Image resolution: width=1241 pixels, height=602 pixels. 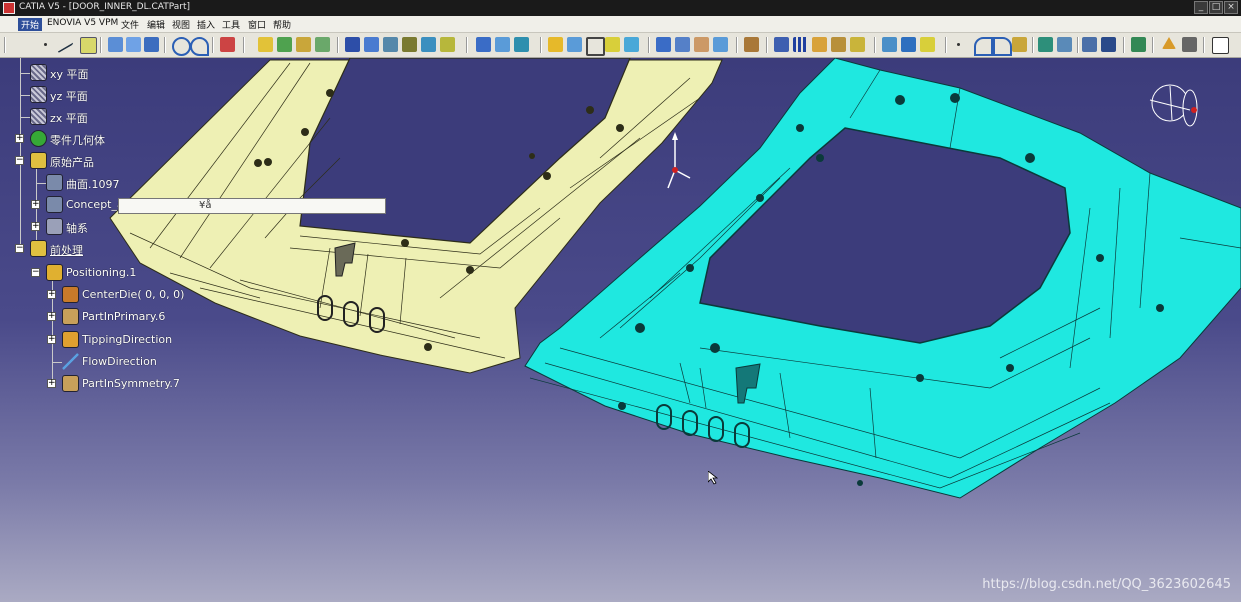 I want to click on knowledge-icon, so click(x=838, y=44).